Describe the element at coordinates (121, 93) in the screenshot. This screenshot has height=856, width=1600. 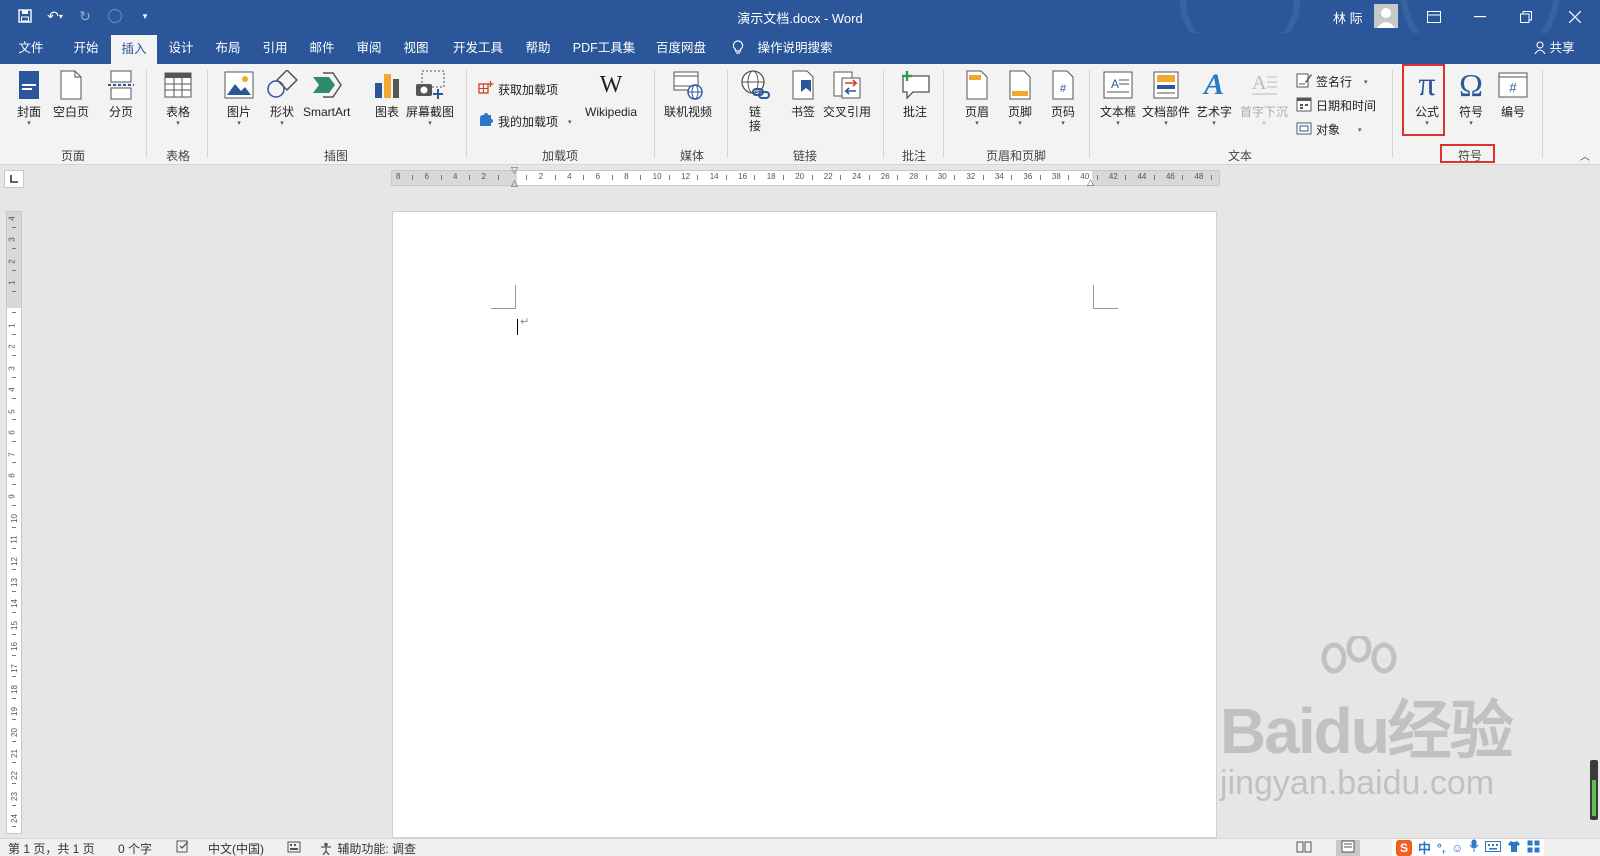
I see `page-break-button: 分页` at that location.